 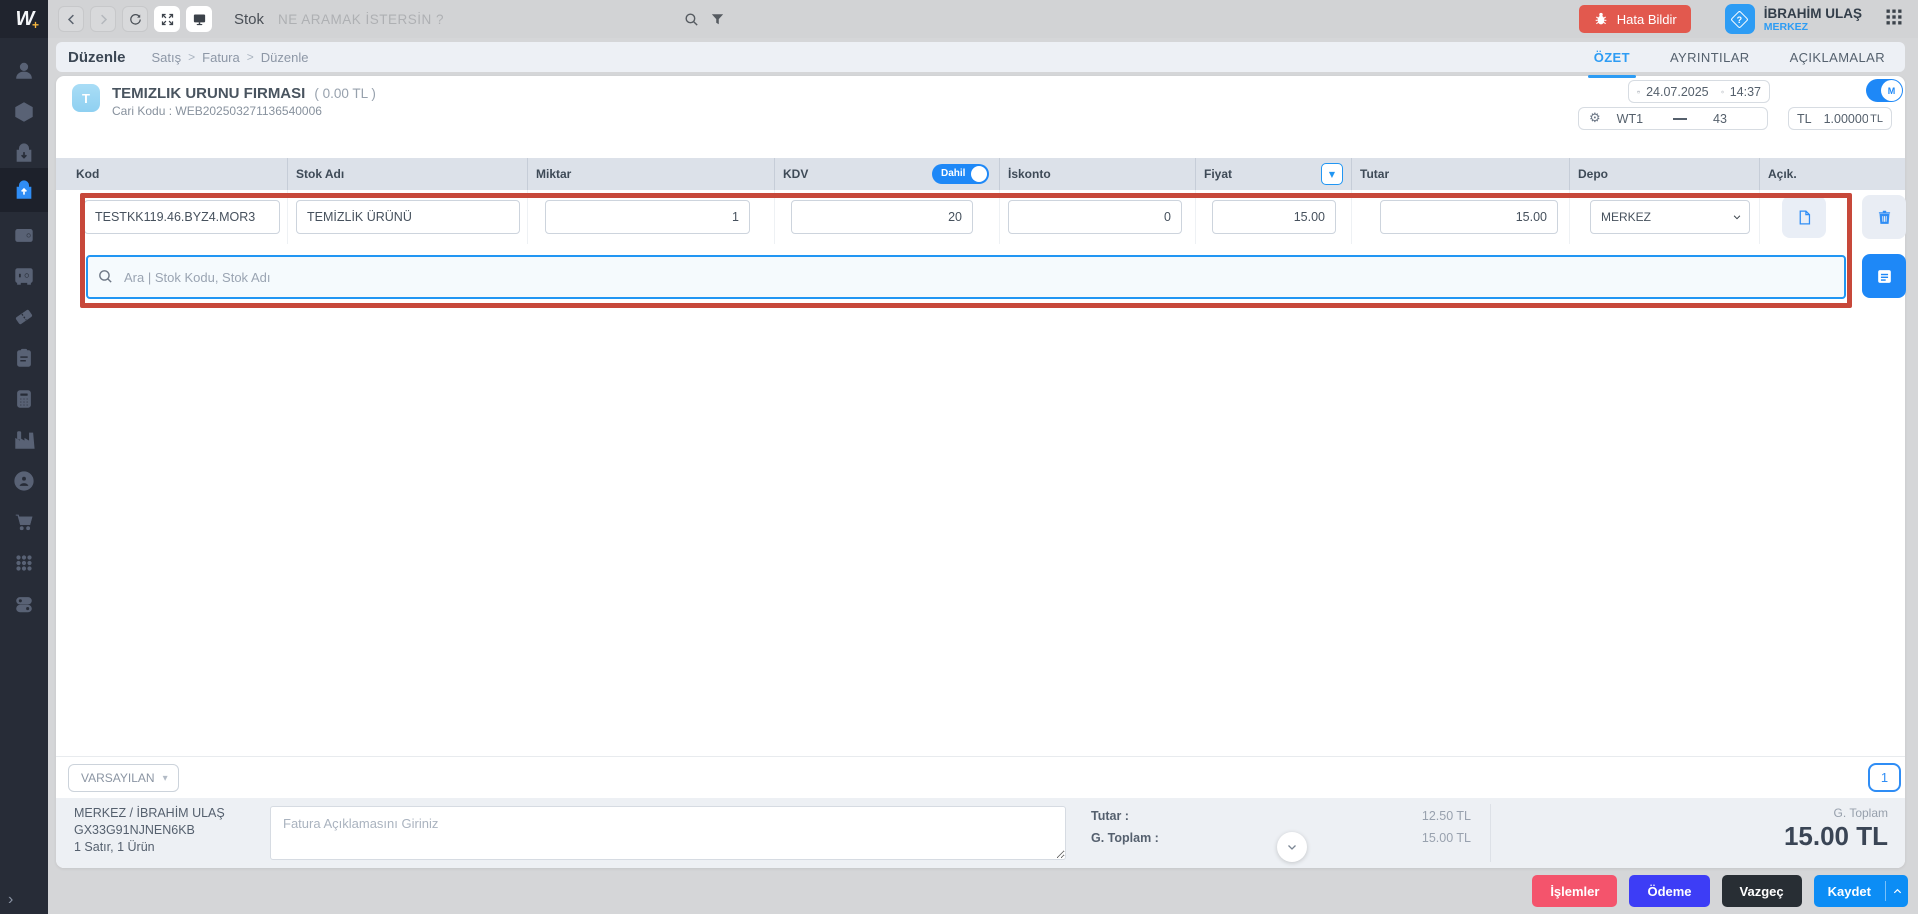 I want to click on sidebar-item-user, so click(x=24, y=71).